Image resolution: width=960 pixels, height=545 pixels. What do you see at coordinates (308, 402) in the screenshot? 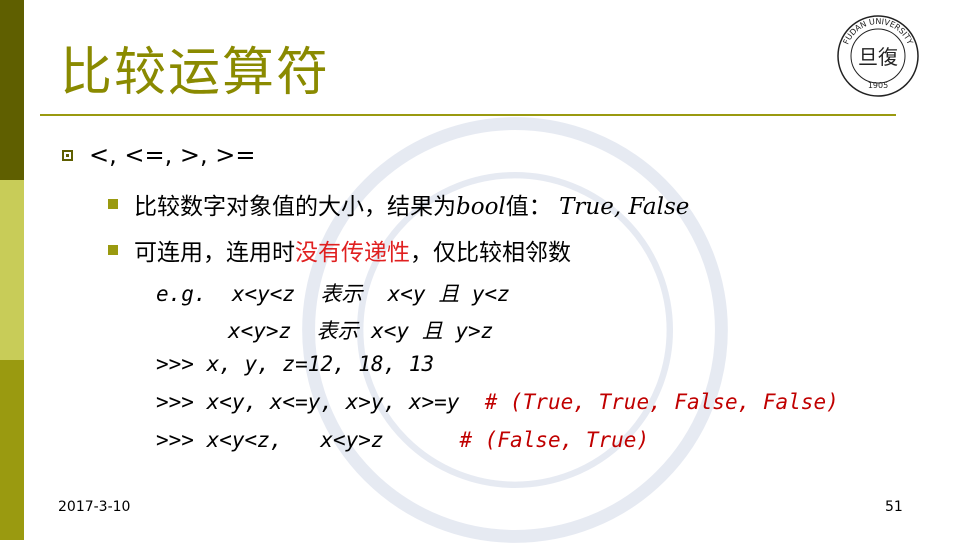
I see `code-line-4-code: >>> x<y, x<=y, x>y, x>=y` at bounding box center [308, 402].